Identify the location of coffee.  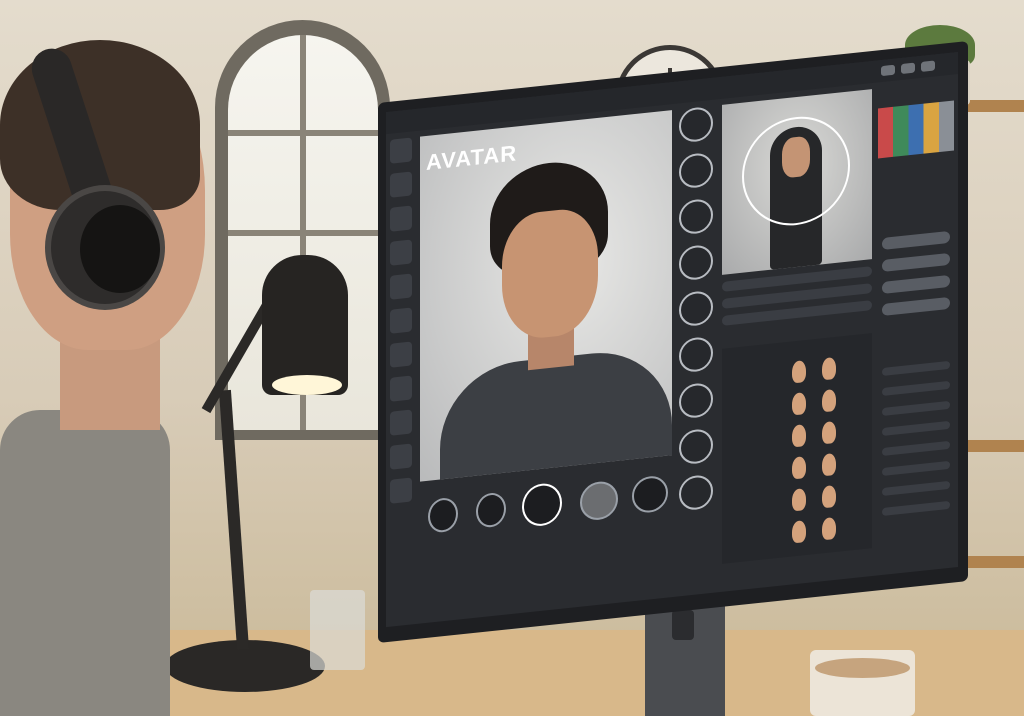
(862, 668).